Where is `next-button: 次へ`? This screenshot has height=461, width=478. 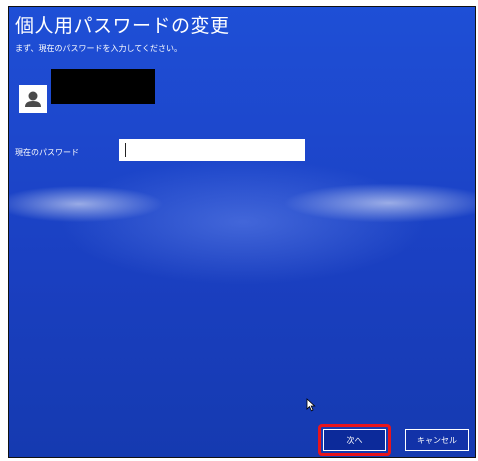 next-button: 次へ is located at coordinates (354, 440).